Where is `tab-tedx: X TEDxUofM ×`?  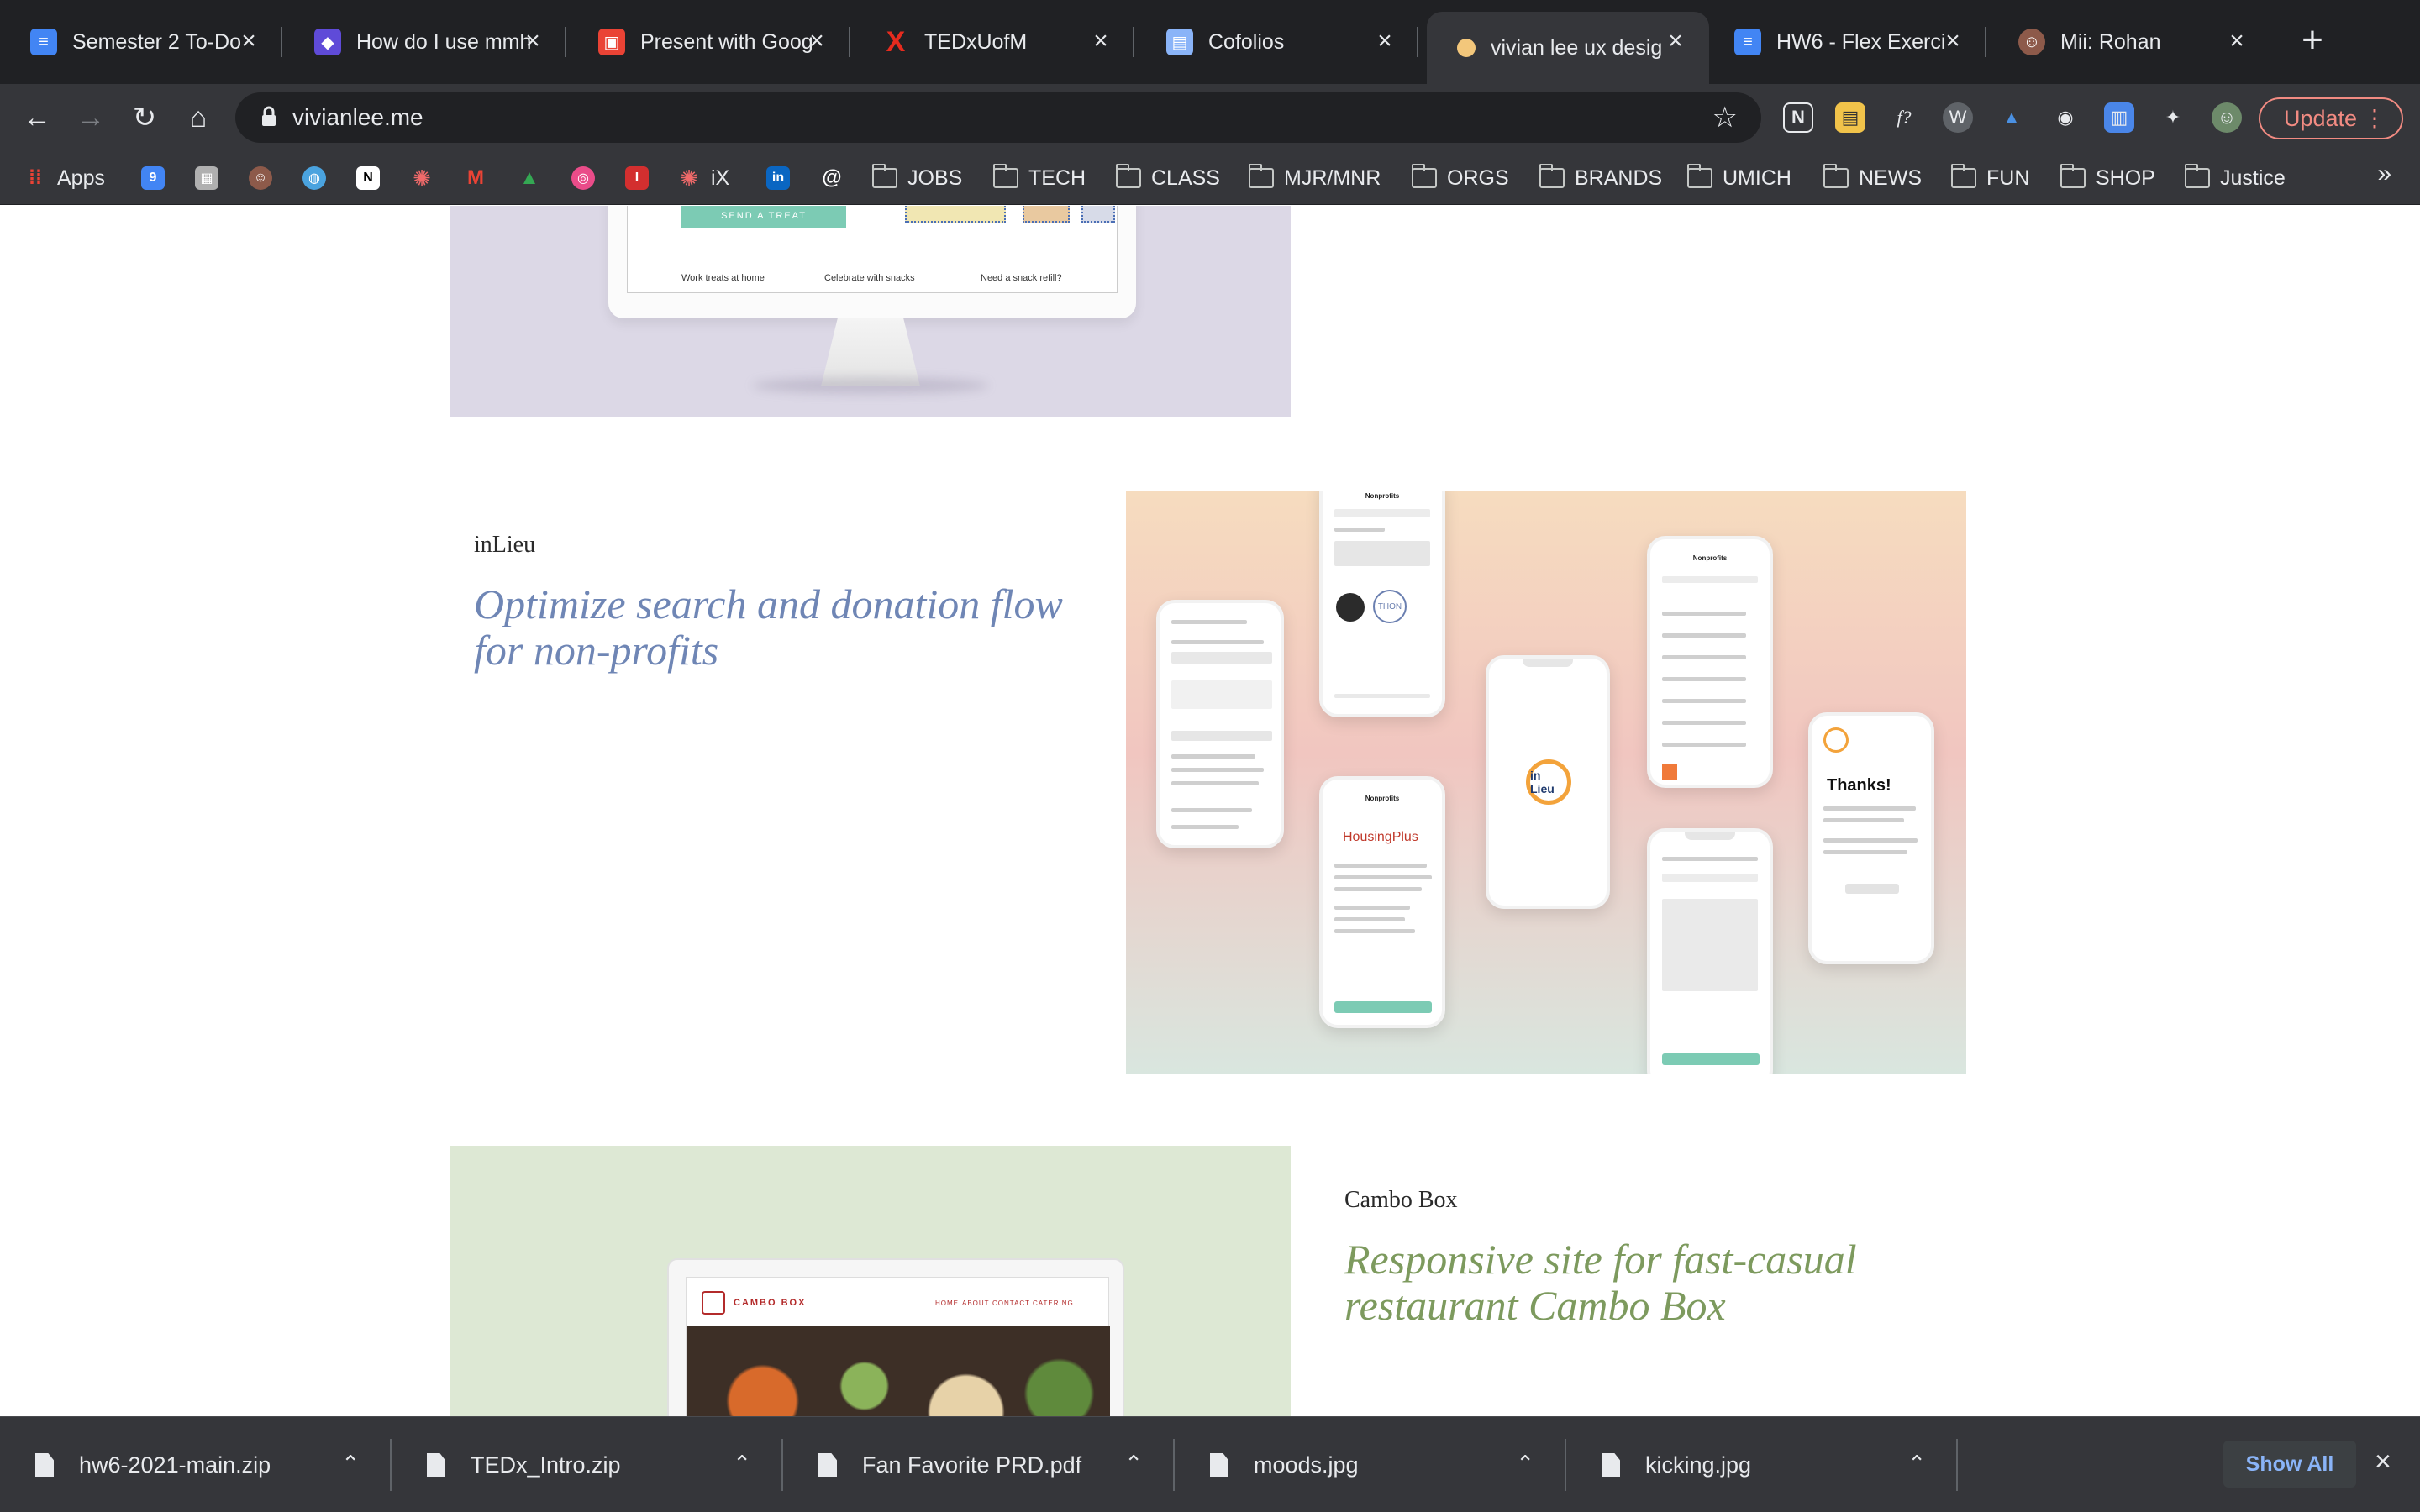 tab-tedx: X TEDxUofM × is located at coordinates (993, 42).